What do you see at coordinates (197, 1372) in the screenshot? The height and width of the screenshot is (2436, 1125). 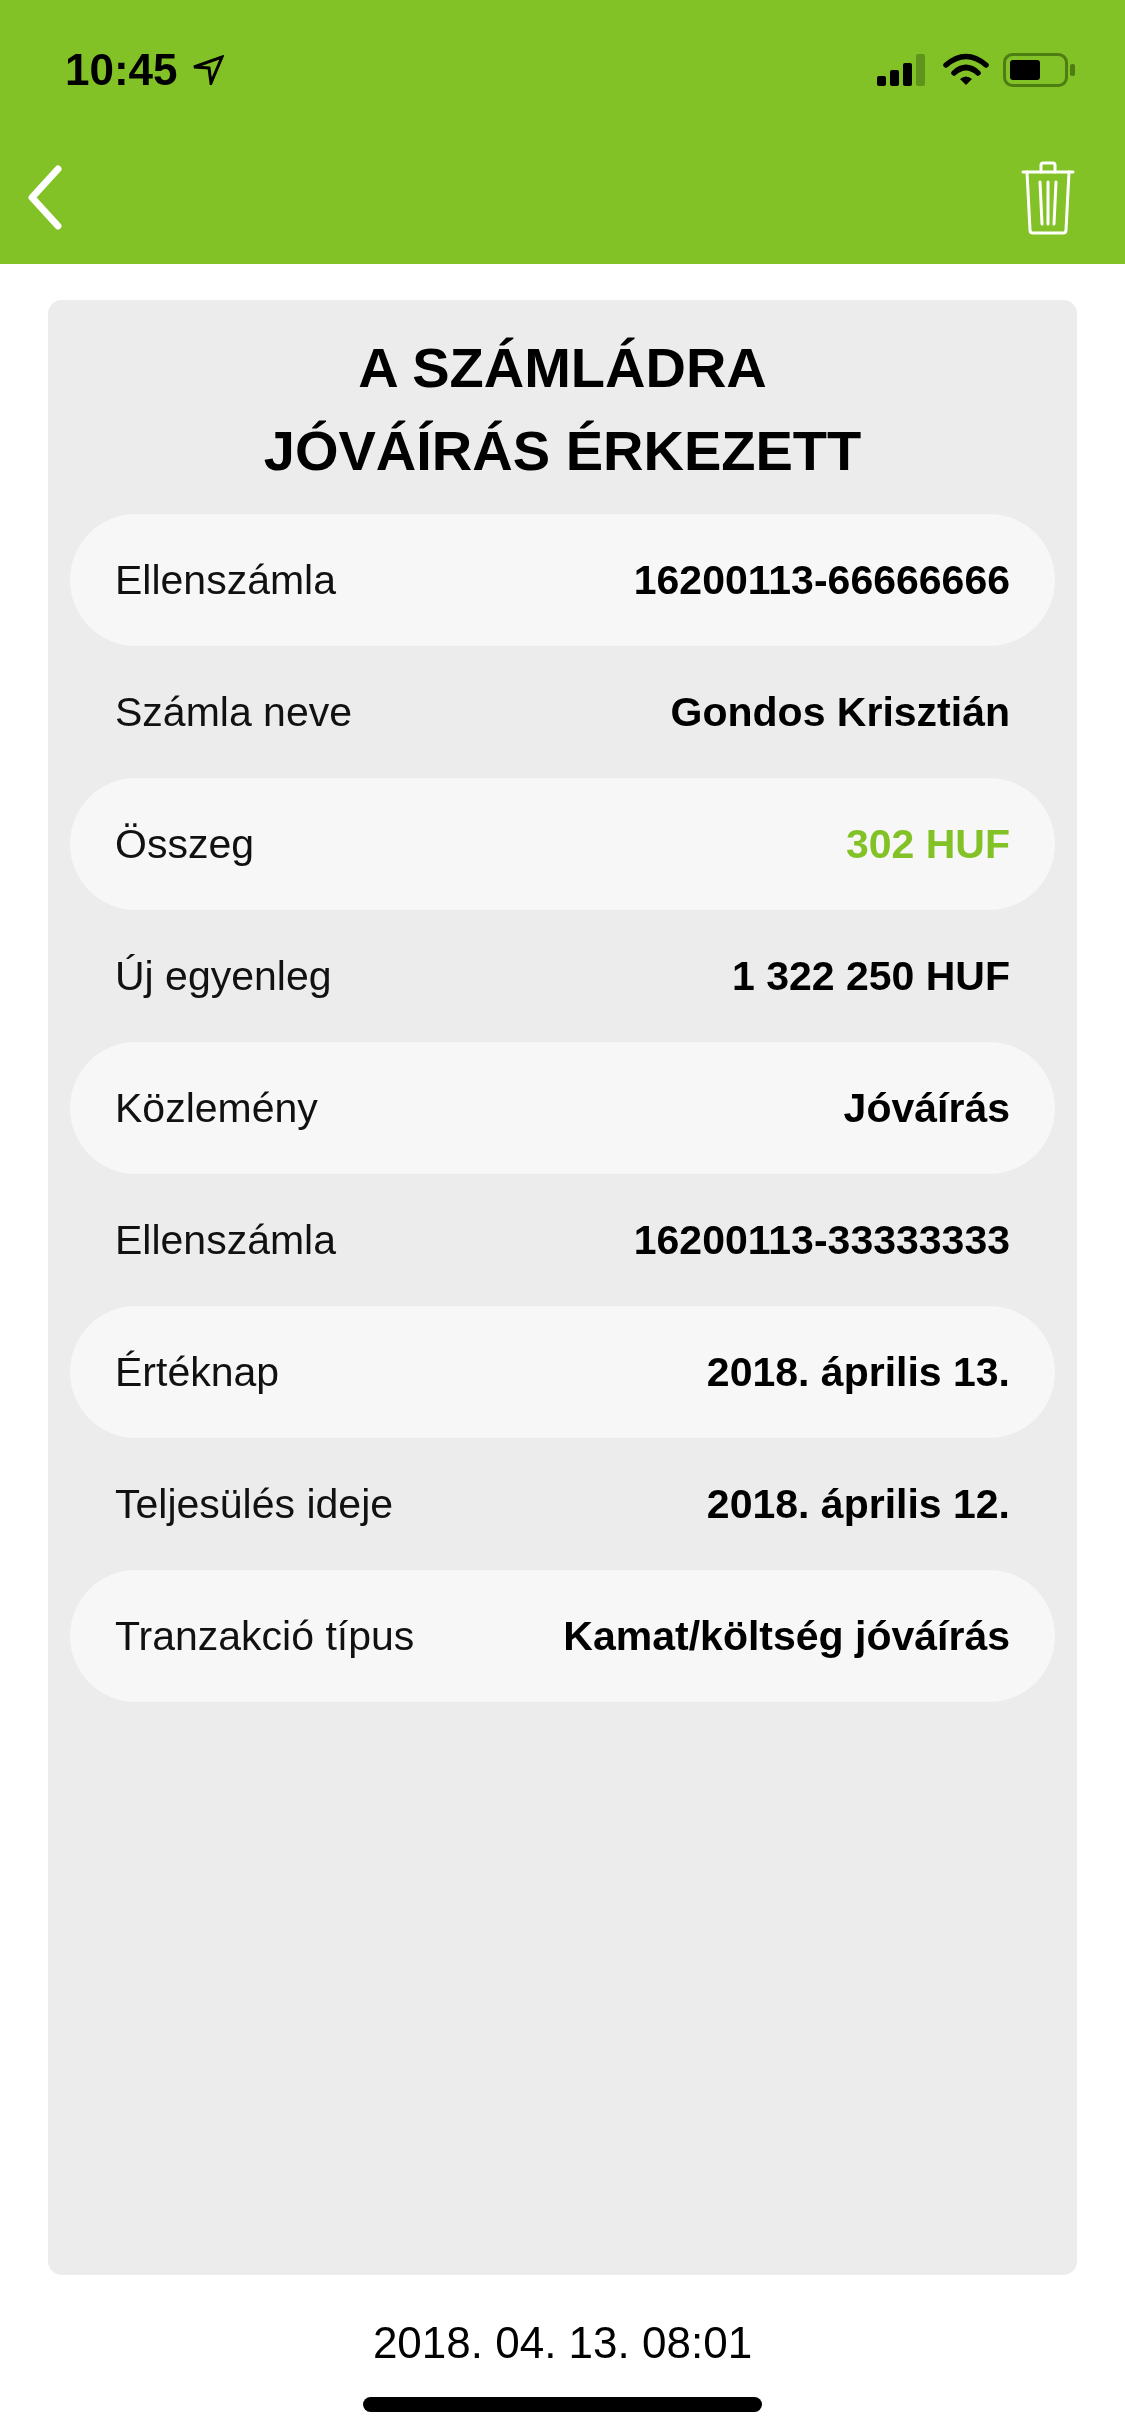 I see `row-label: Értéknap` at bounding box center [197, 1372].